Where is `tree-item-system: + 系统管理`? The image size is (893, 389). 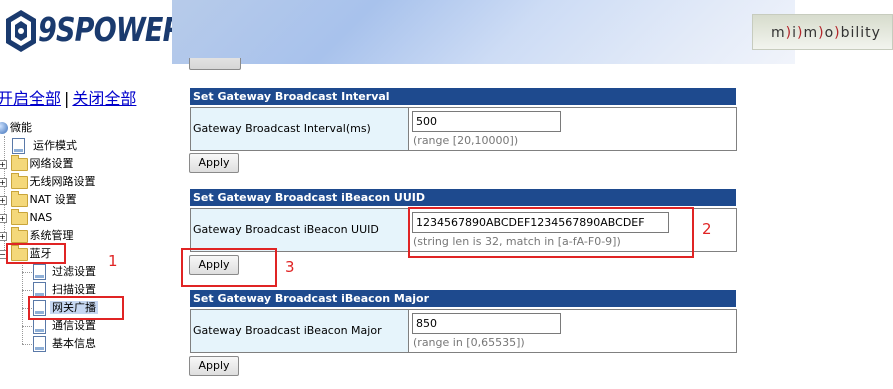
tree-item-system: + 系统管理 is located at coordinates (37, 235).